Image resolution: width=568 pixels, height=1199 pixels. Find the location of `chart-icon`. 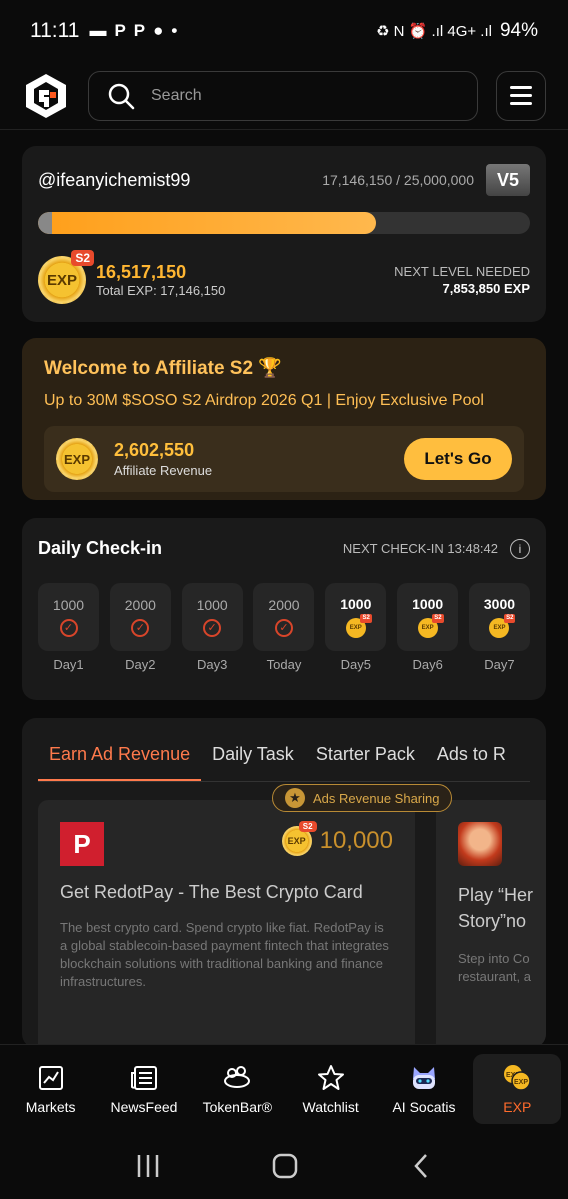

chart-icon is located at coordinates (50, 1077).